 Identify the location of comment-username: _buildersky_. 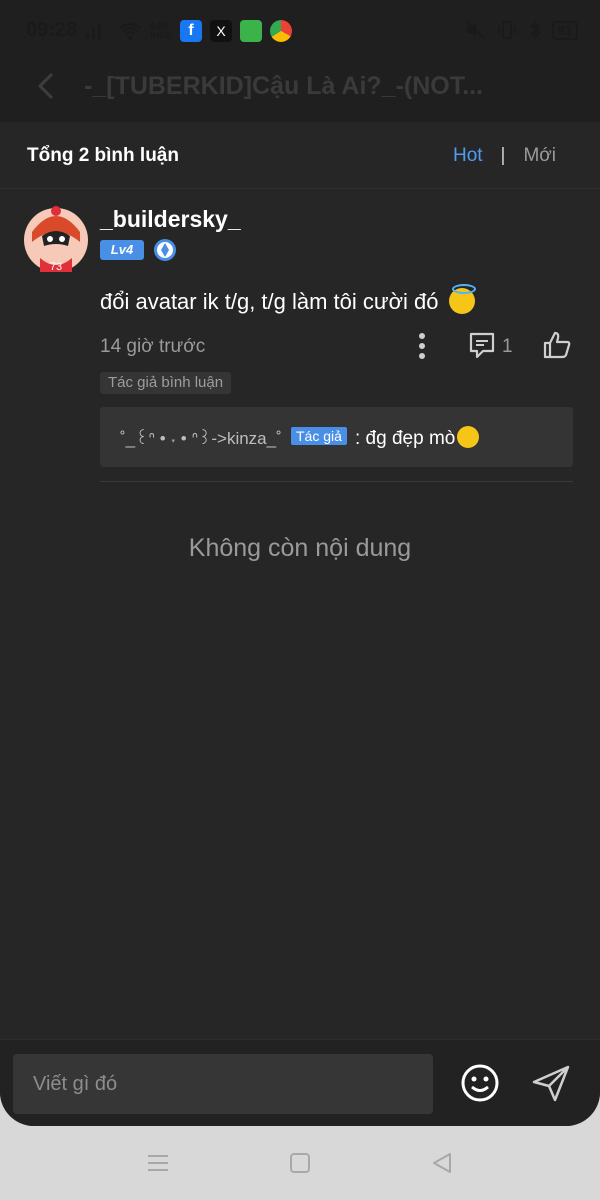
(170, 219).